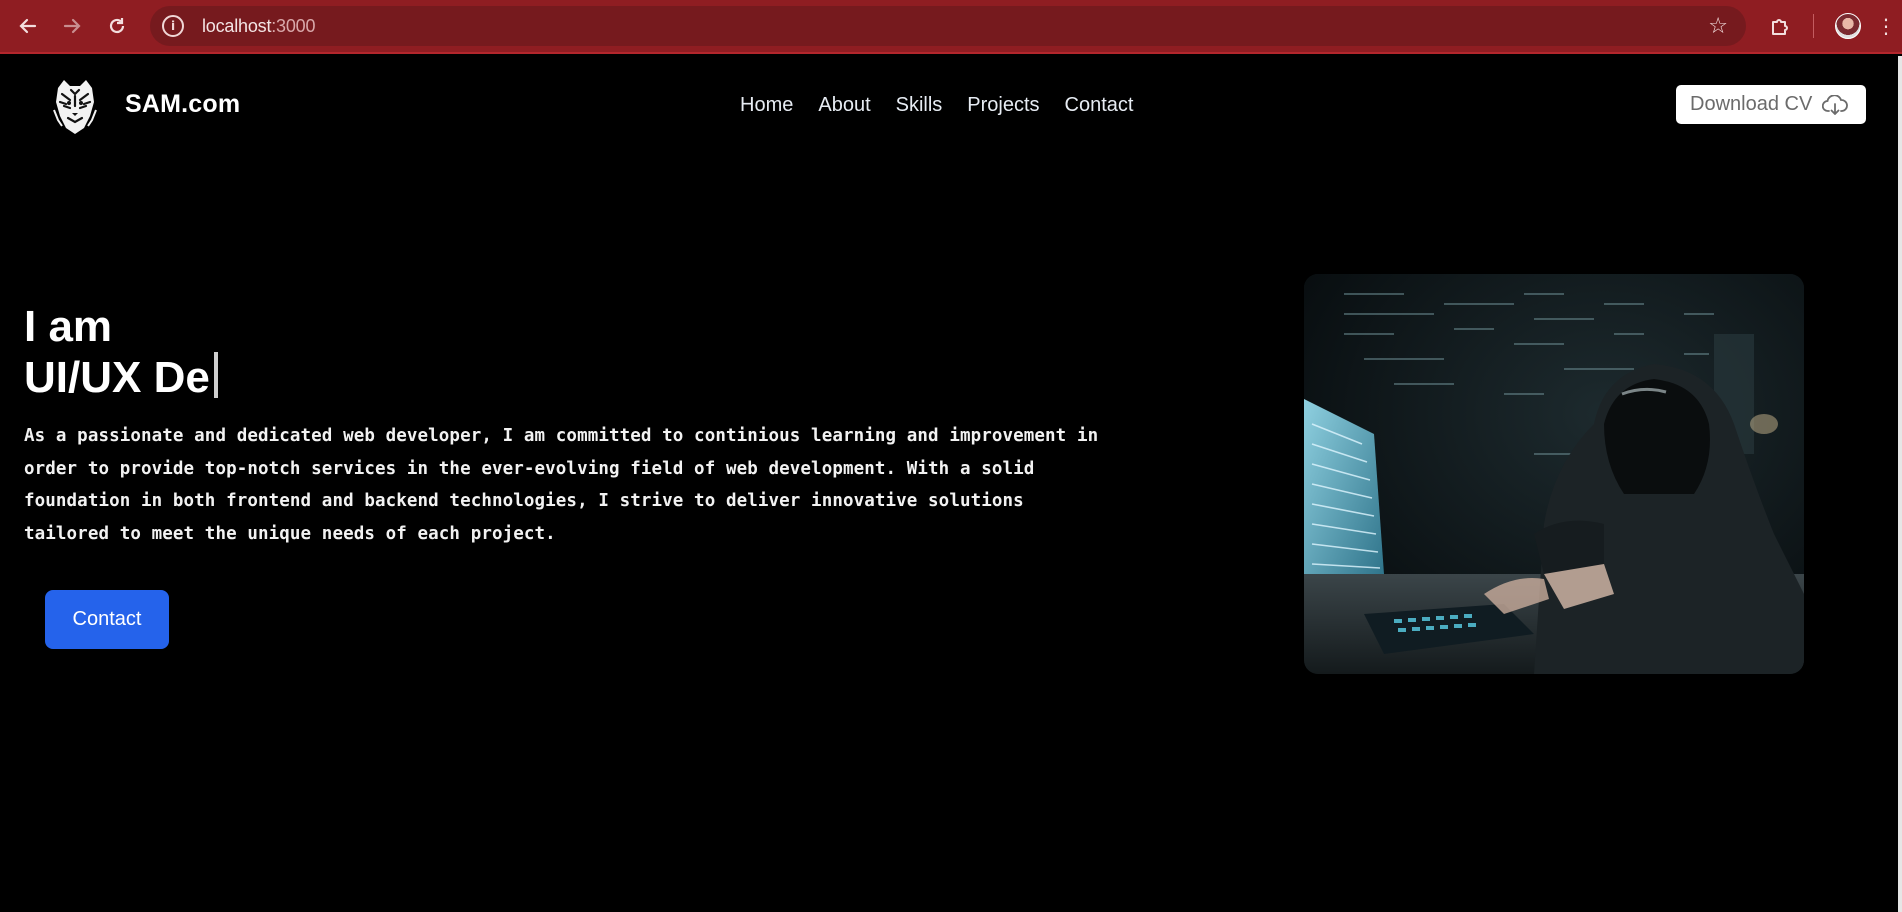  Describe the element at coordinates (1813, 26) in the screenshot. I see `toolbar-divider` at that location.